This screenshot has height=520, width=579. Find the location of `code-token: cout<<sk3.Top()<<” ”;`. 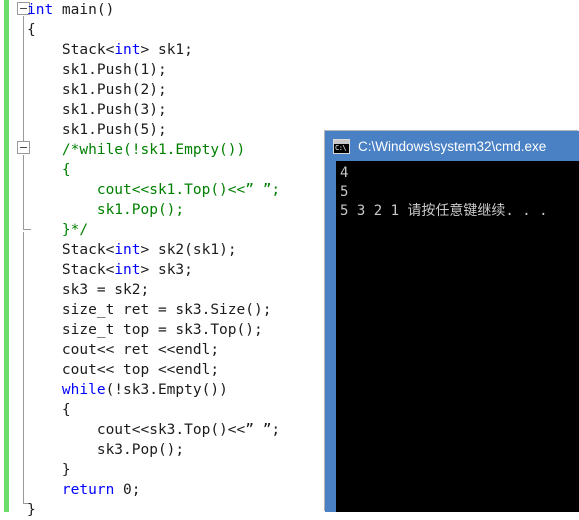

code-token: cout<<sk3.Top()<<” ”; is located at coordinates (154, 430).